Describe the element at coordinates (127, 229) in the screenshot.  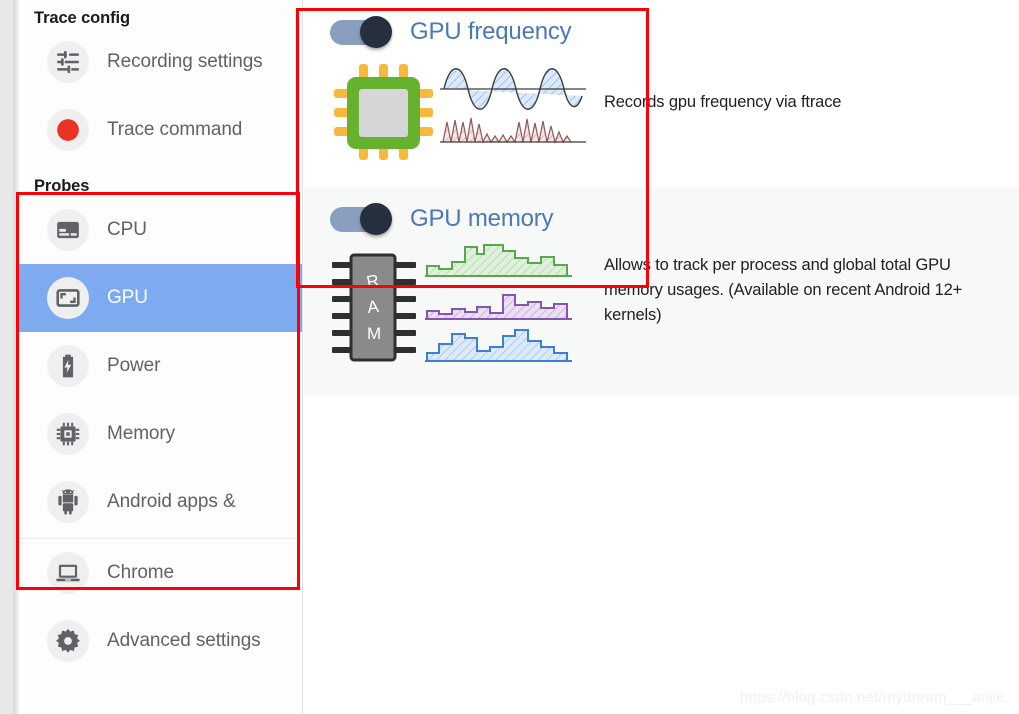
I see `sidebar-item-label: CPU` at that location.